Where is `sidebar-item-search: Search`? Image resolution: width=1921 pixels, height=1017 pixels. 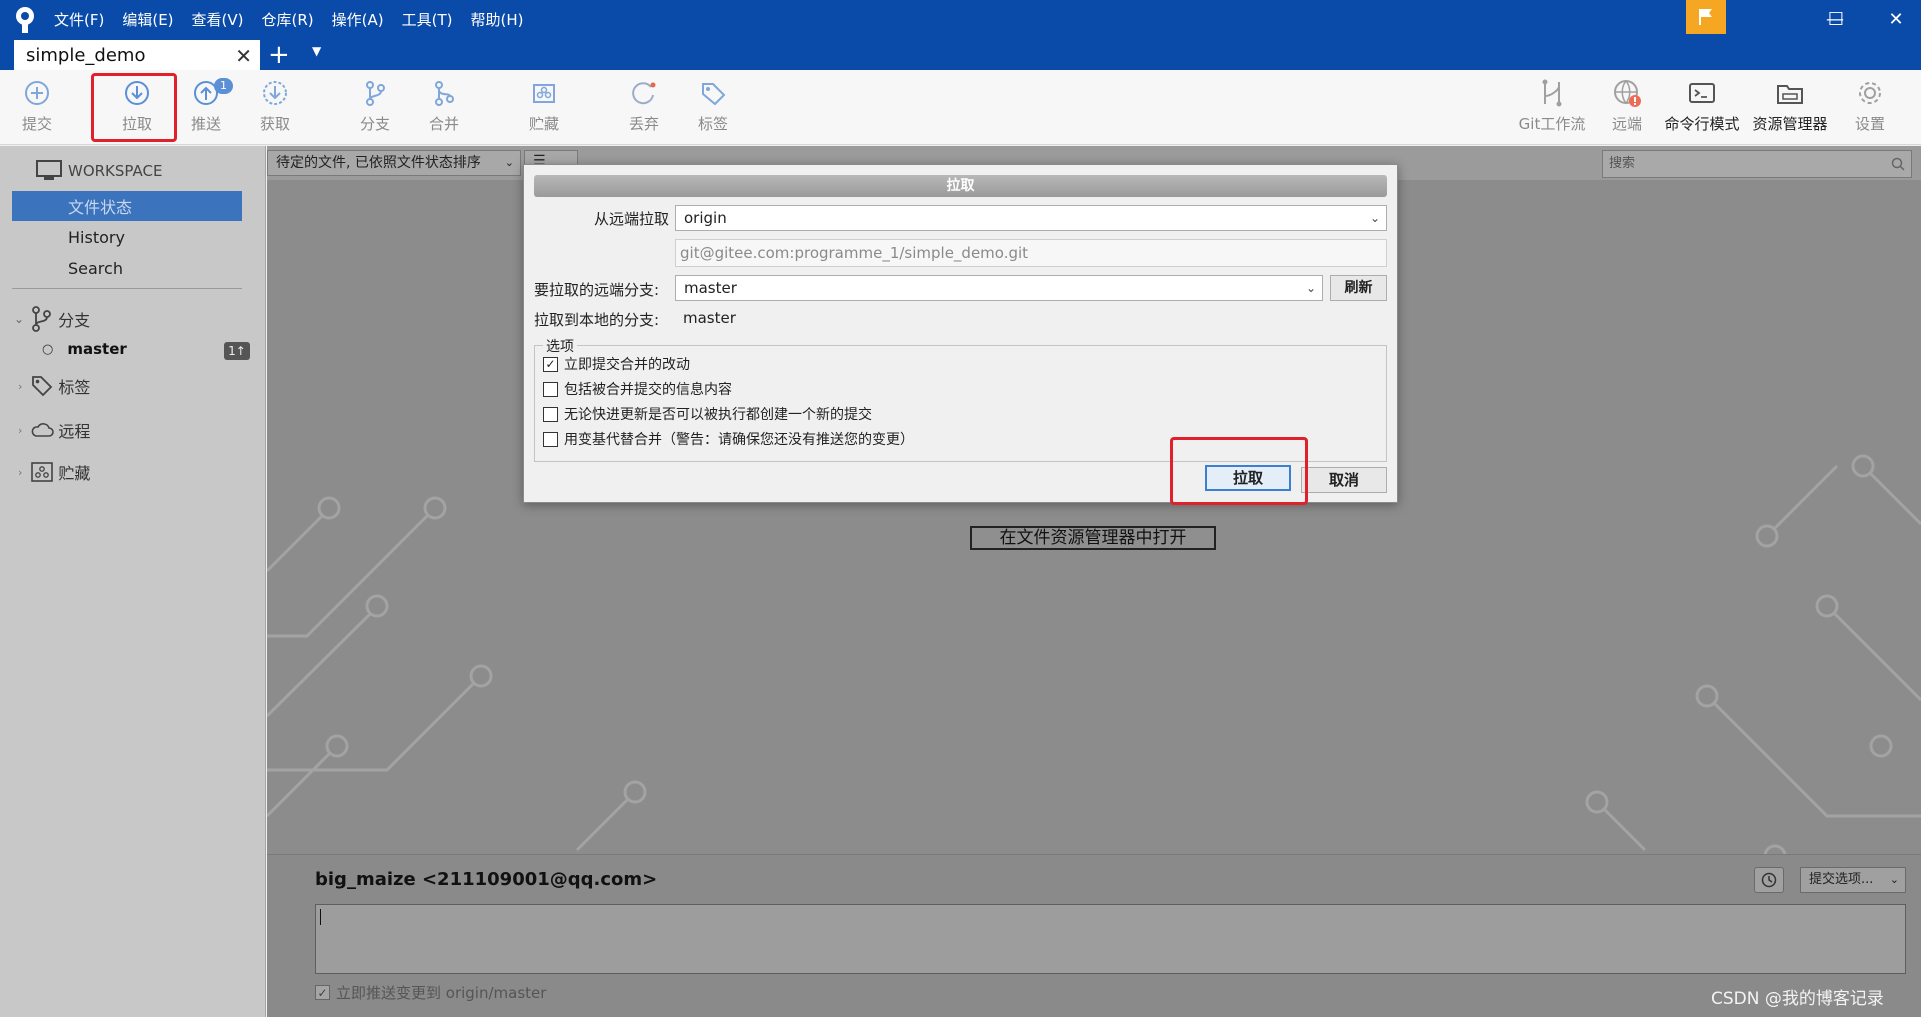 sidebar-item-search: Search is located at coordinates (153, 268).